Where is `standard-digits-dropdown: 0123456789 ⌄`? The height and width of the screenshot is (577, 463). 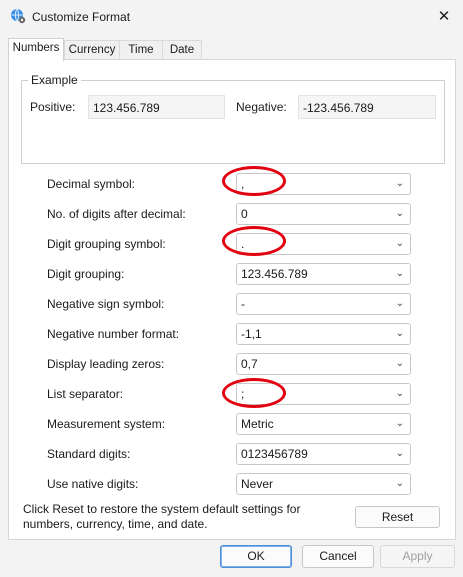 standard-digits-dropdown: 0123456789 ⌄ is located at coordinates (323, 454).